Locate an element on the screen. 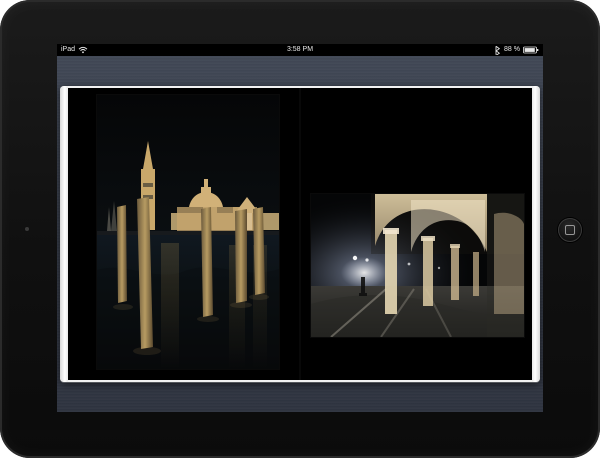  home-button is located at coordinates (570, 230).